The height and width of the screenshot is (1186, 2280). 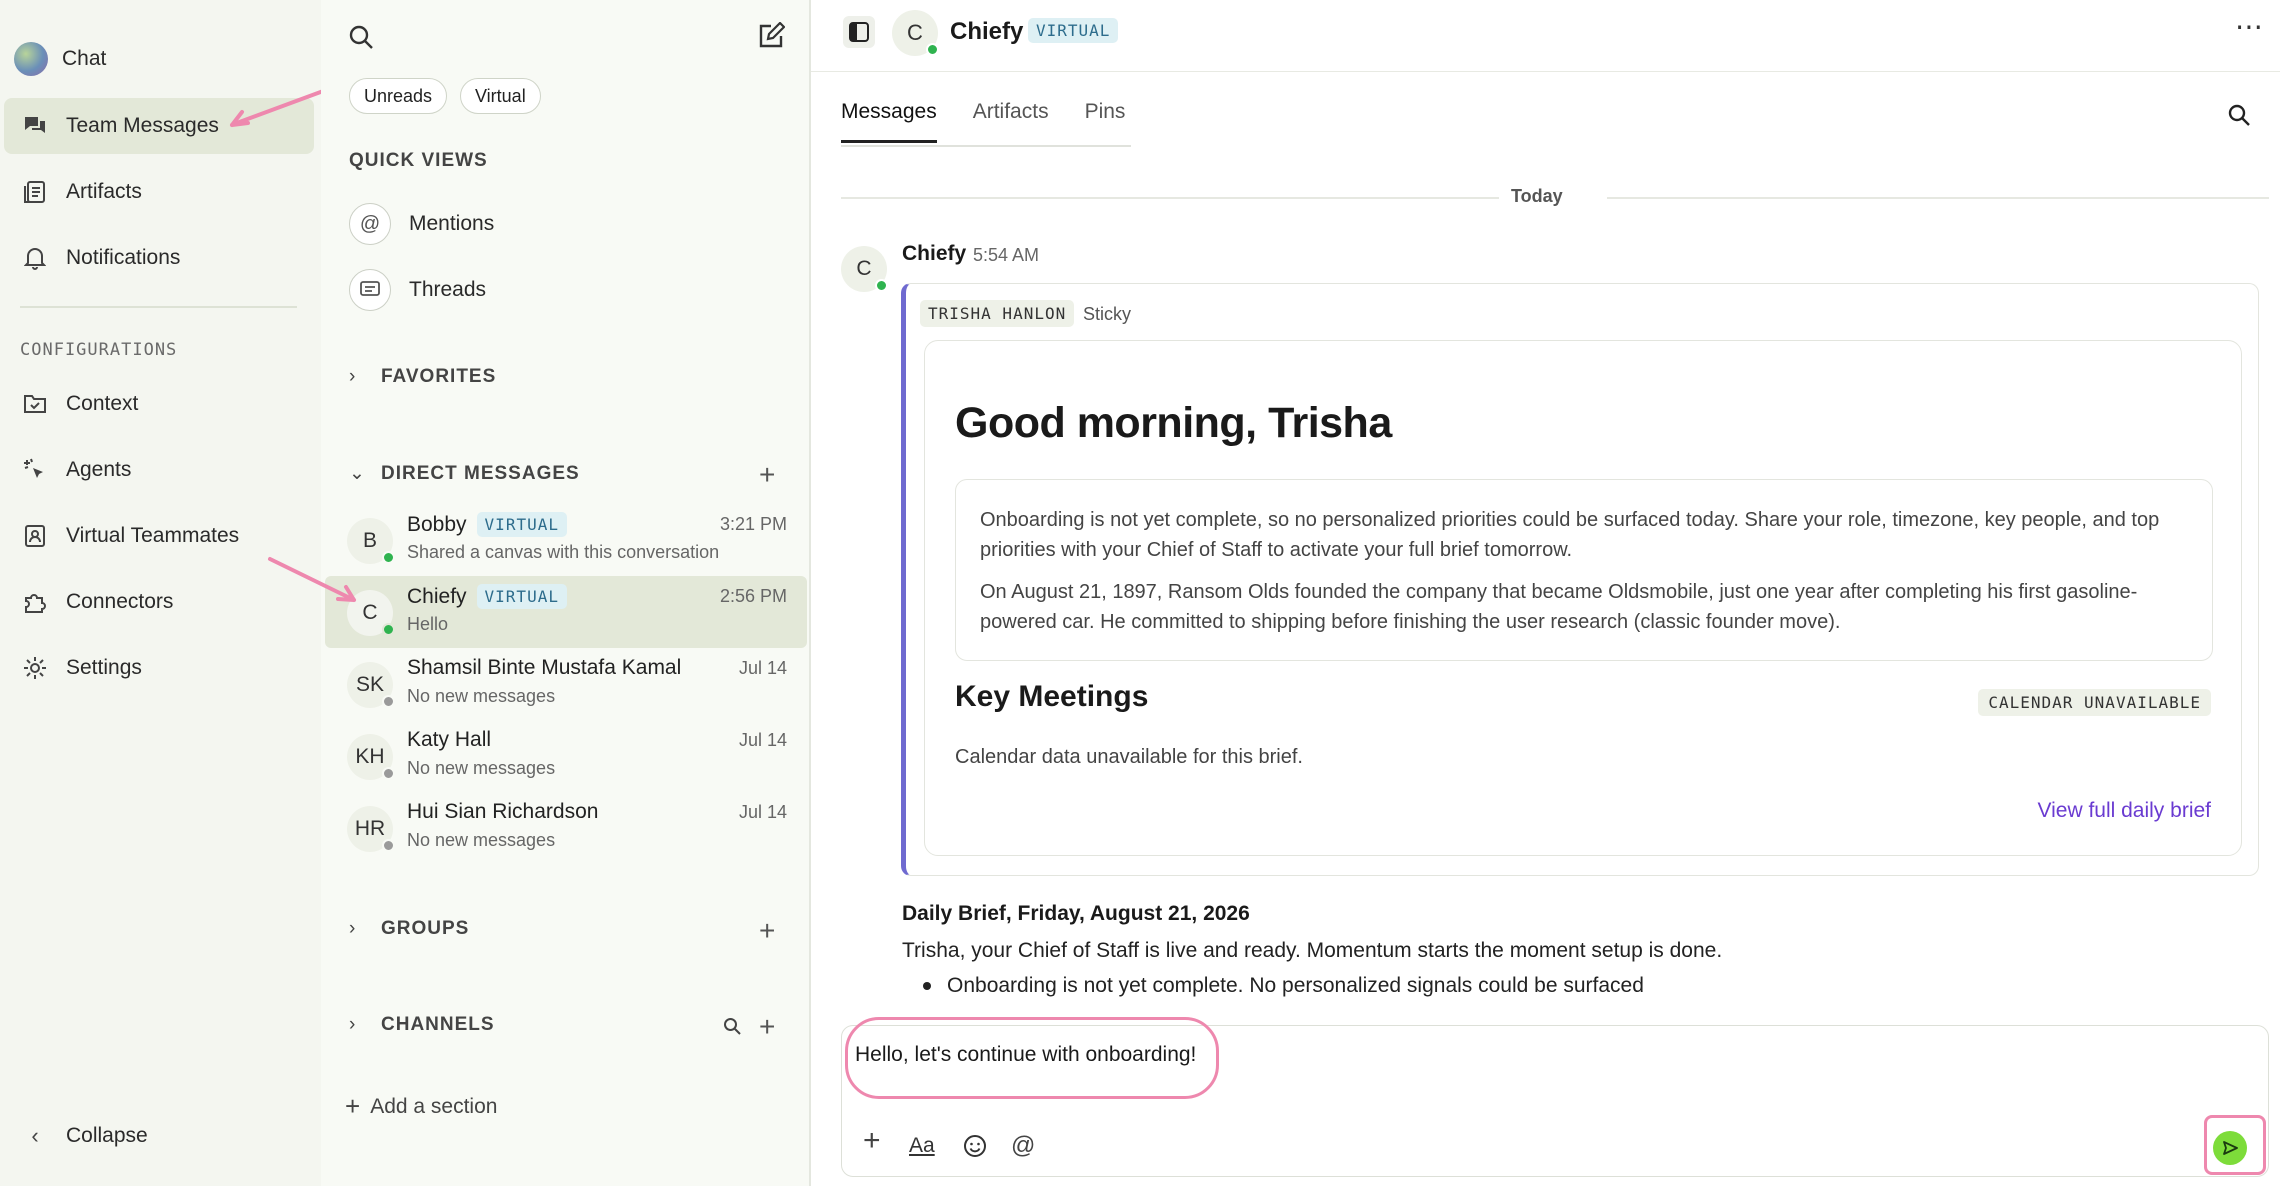 I want to click on nav-item-label: Agents, so click(x=99, y=469).